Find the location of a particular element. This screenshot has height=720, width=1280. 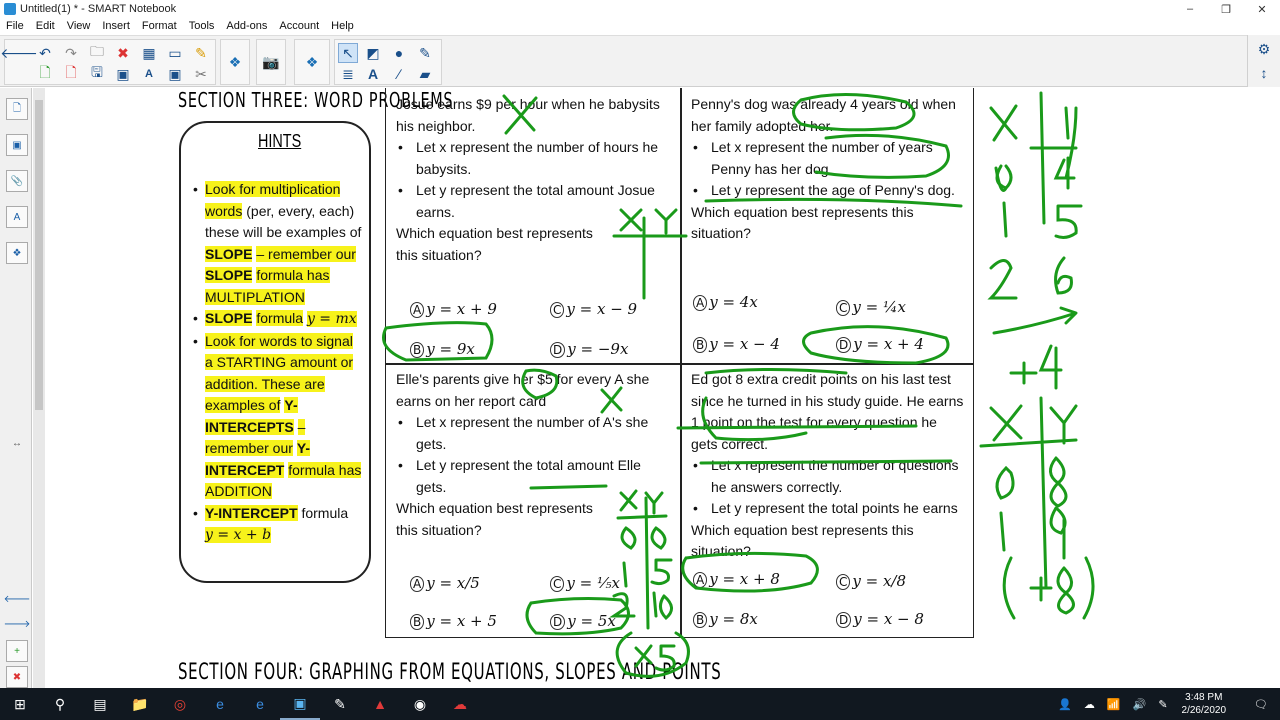

tray-pen-icon: ✎ is located at coordinates (1162, 704).